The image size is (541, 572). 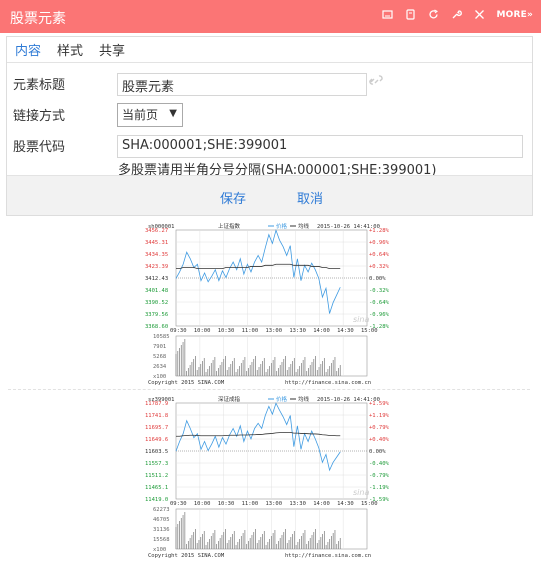 What do you see at coordinates (156, 231) in the screenshot?
I see `y-tick-label-left: 3456.27` at bounding box center [156, 231].